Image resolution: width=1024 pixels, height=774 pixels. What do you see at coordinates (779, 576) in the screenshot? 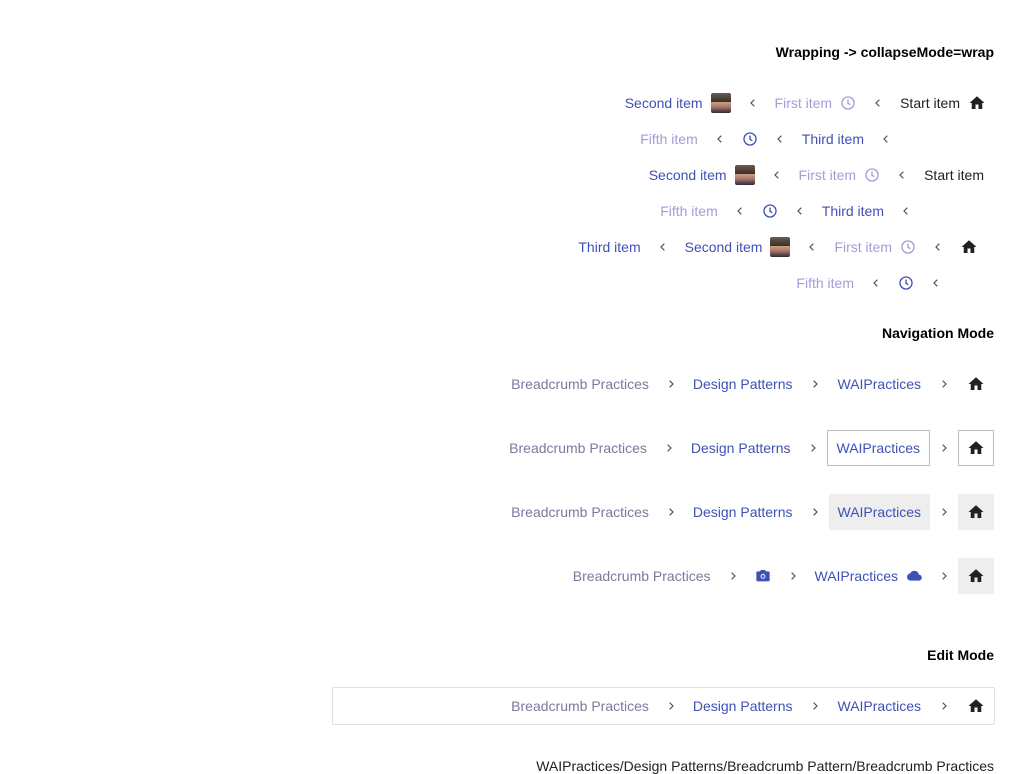
I see `breadcrumb-nav-icons: WAIPractices Breadcrumb Practices` at bounding box center [779, 576].